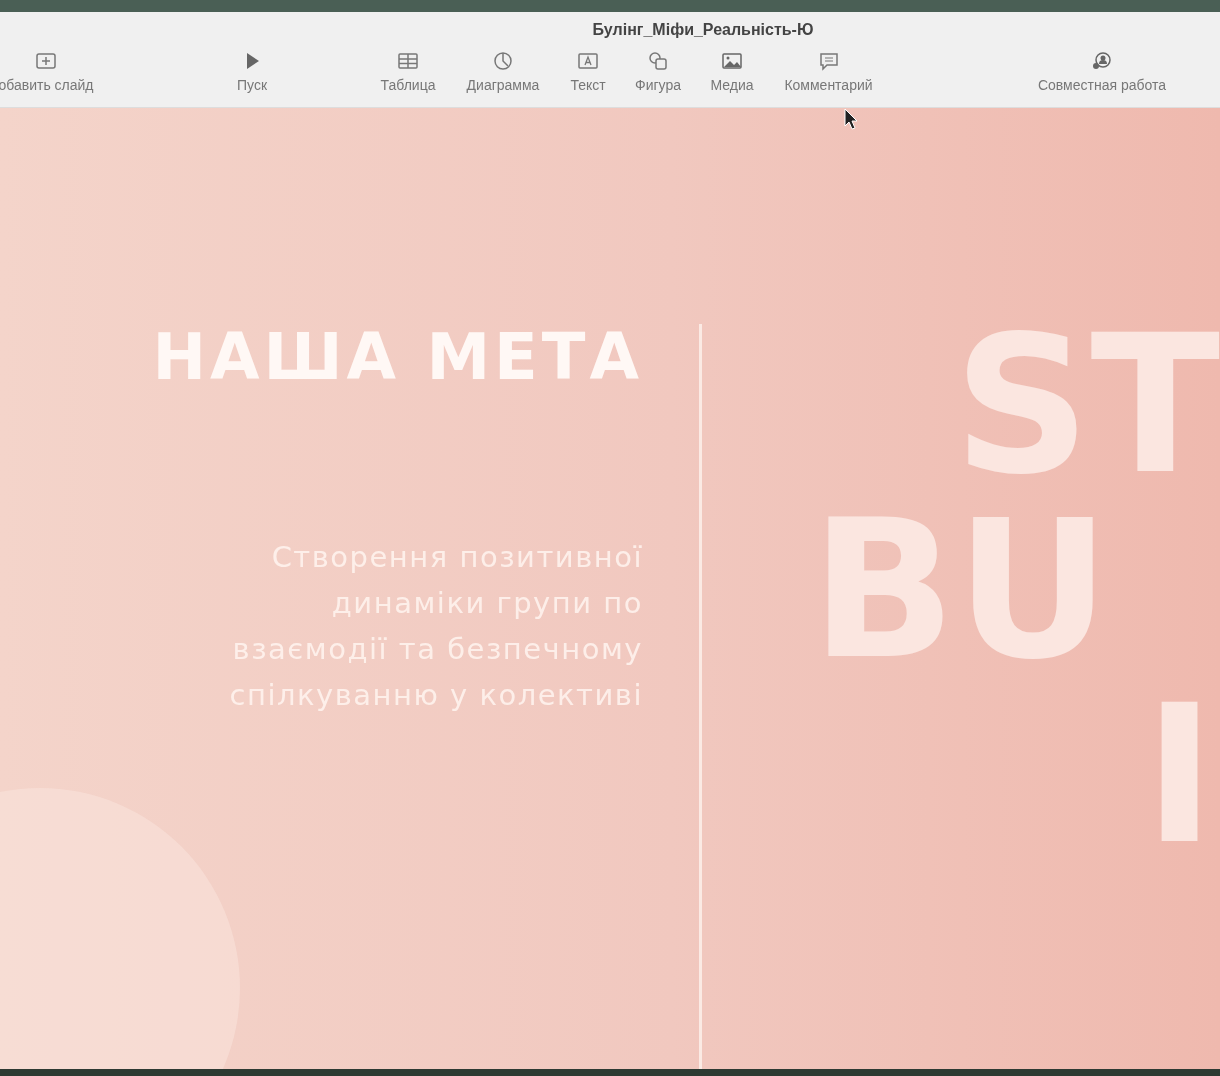 Image resolution: width=1220 pixels, height=1076 pixels. Describe the element at coordinates (658, 61) in the screenshot. I see `shapes-icon` at that location.